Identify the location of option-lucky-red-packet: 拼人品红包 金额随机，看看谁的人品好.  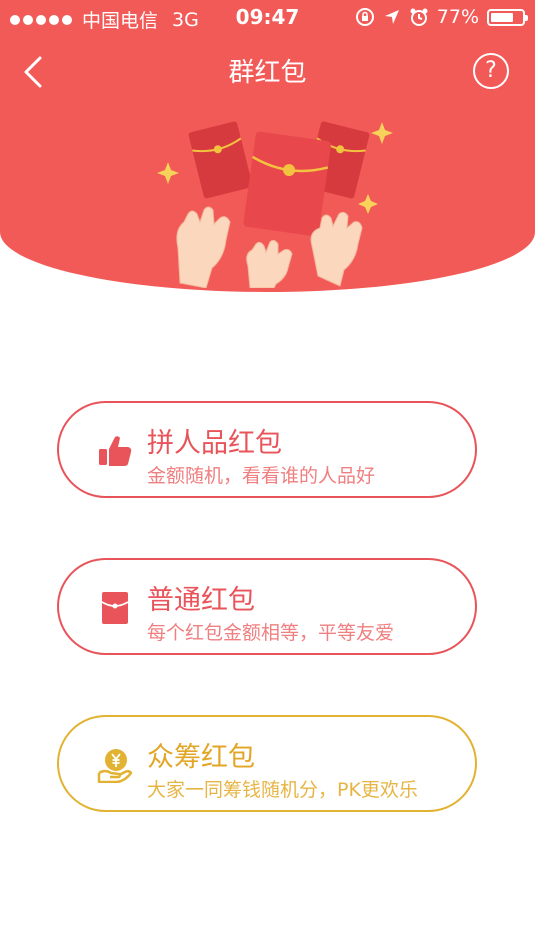
(267, 449).